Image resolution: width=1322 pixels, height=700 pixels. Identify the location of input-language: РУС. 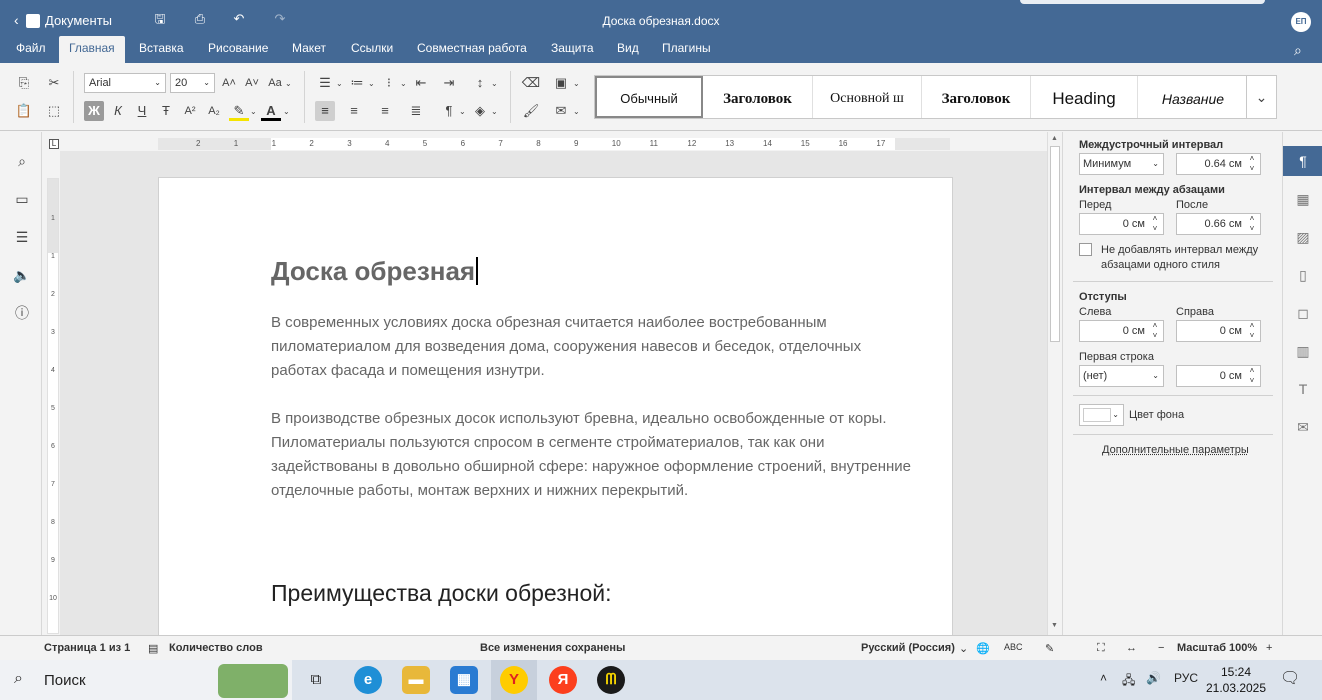
(1186, 678).